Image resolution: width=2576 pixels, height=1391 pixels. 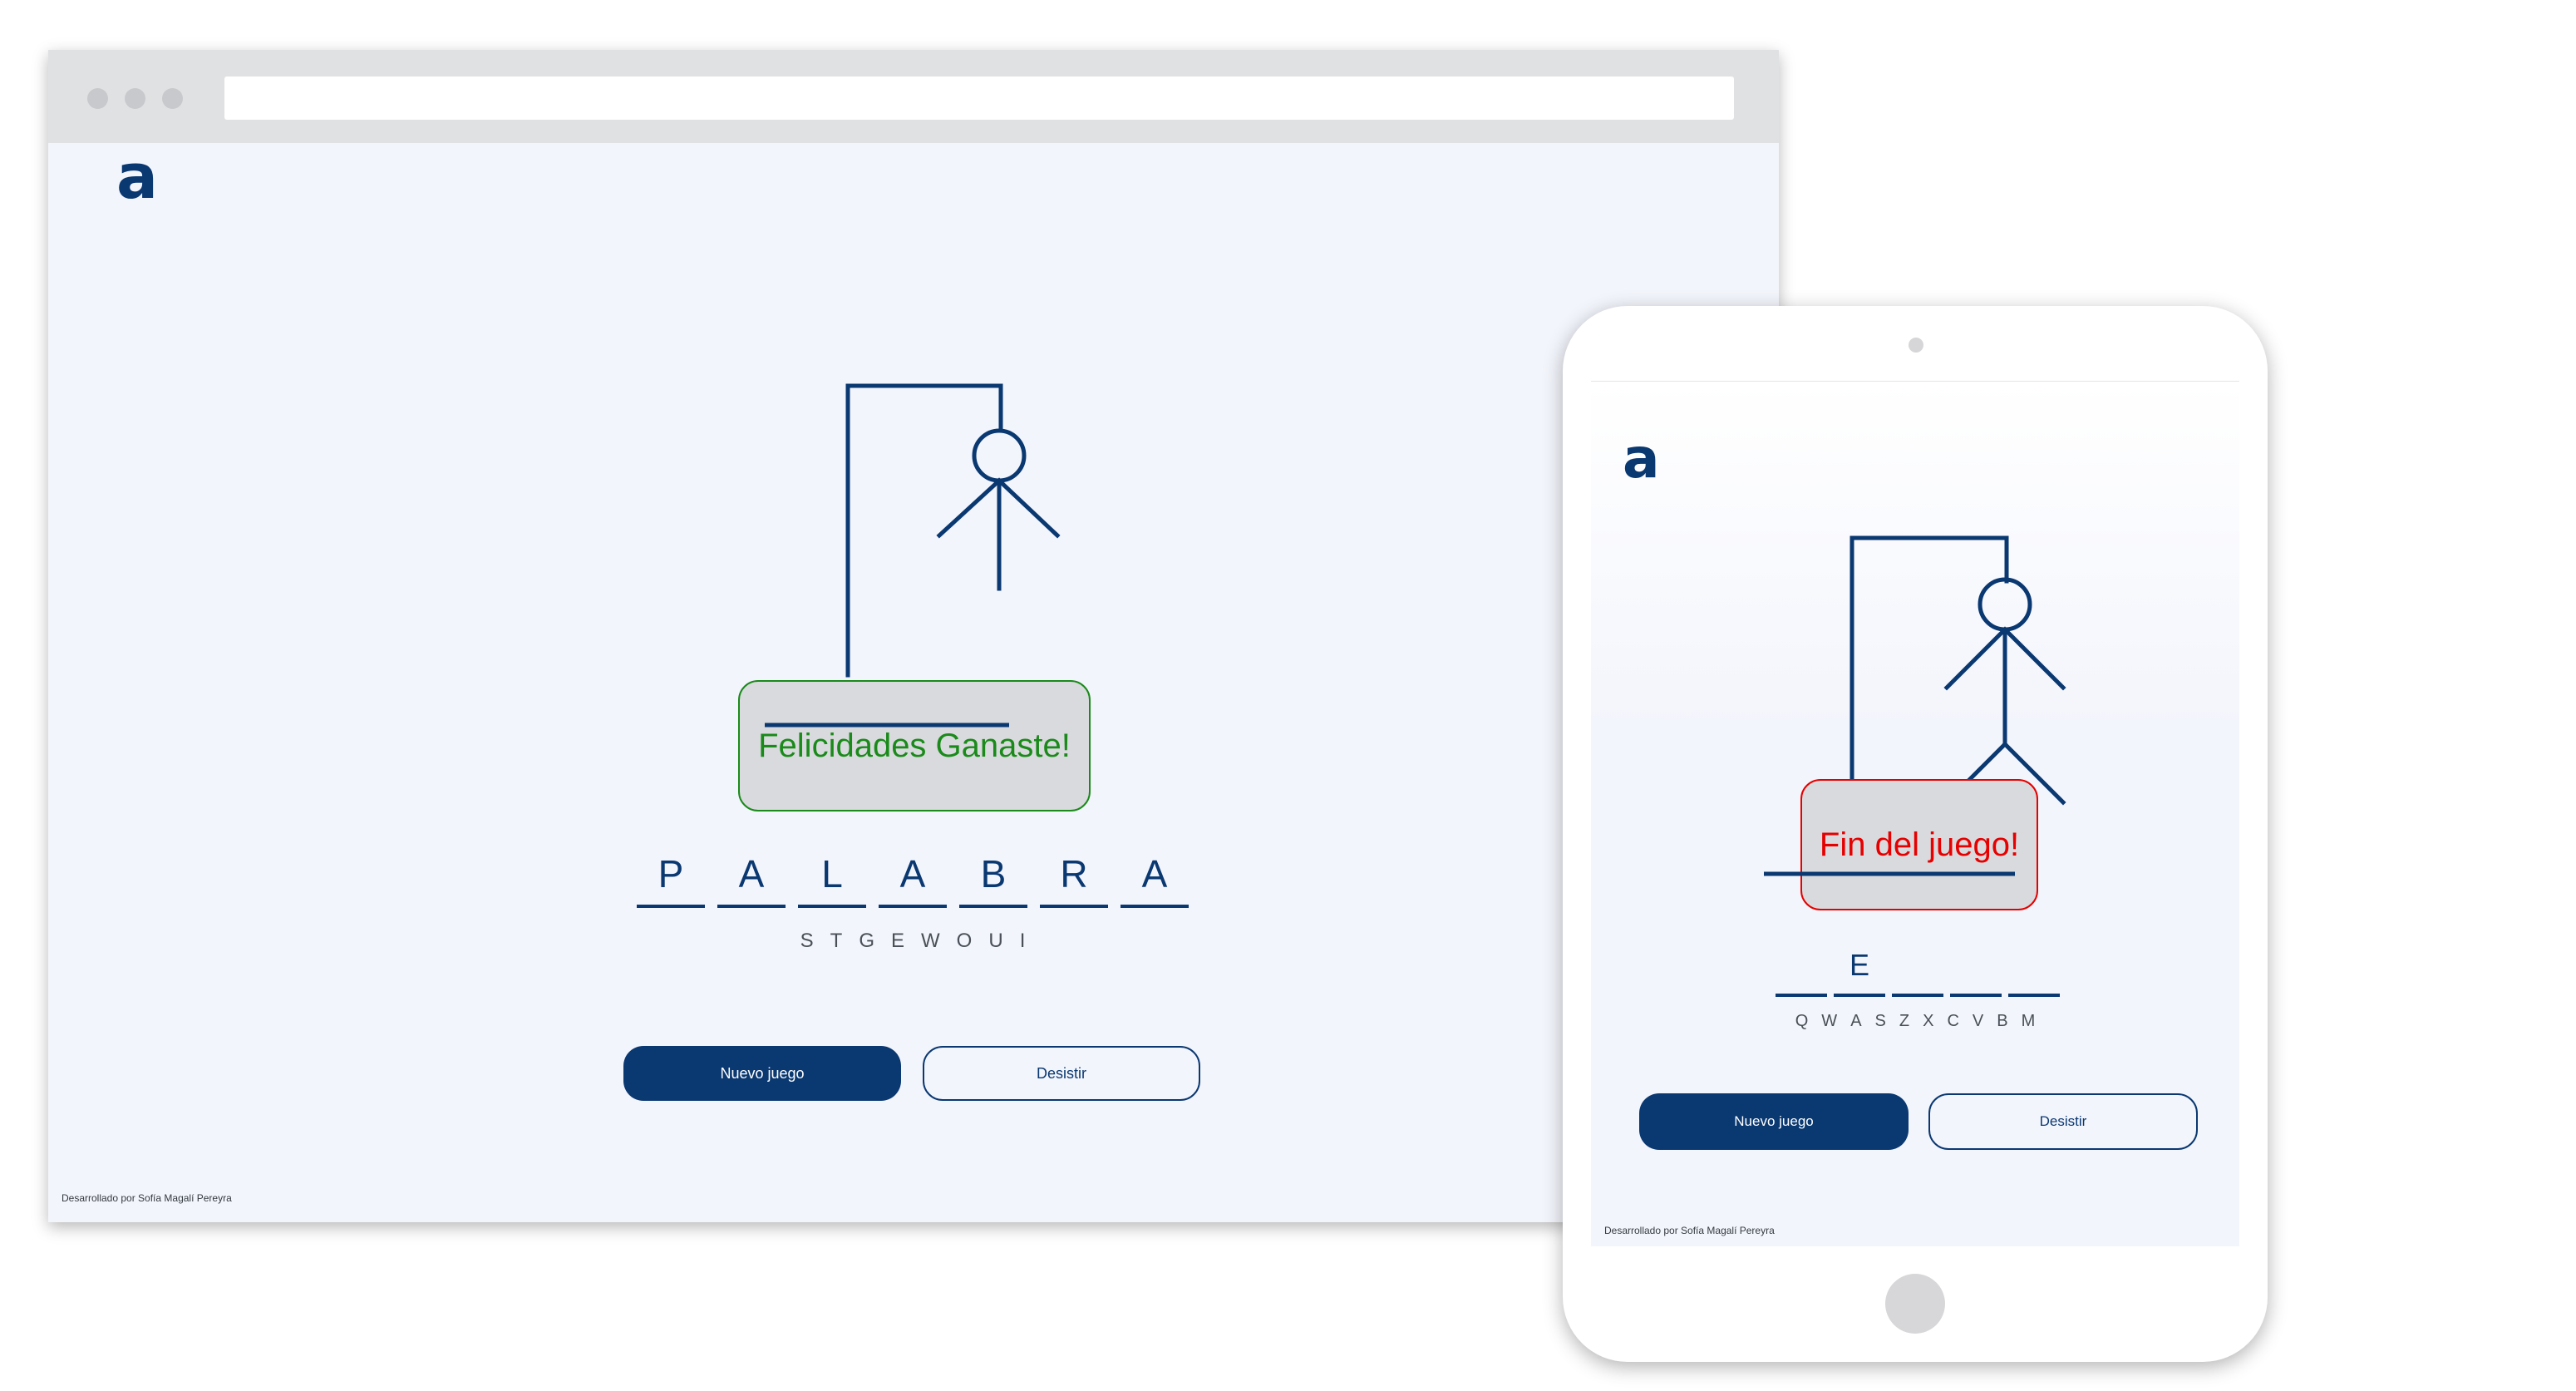 I want to click on wrong-letter: U, so click(x=995, y=941).